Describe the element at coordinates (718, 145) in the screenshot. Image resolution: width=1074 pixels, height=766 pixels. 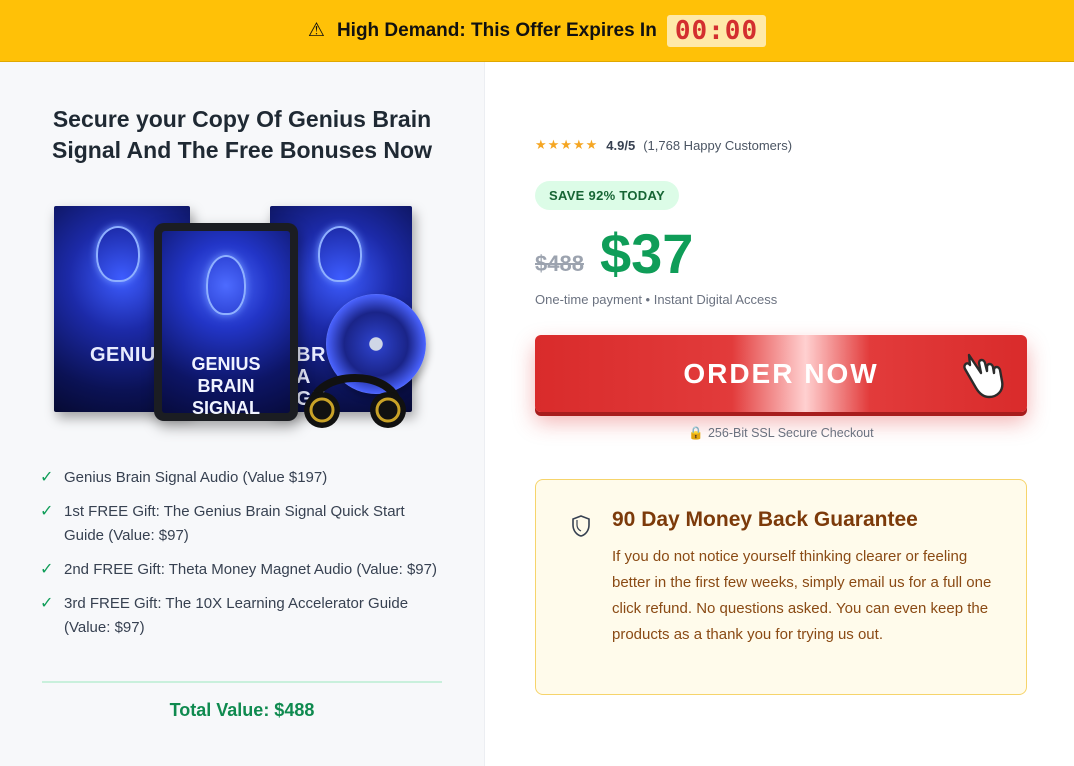
I see `customer-count: (1,768 Happy Customers)` at that location.